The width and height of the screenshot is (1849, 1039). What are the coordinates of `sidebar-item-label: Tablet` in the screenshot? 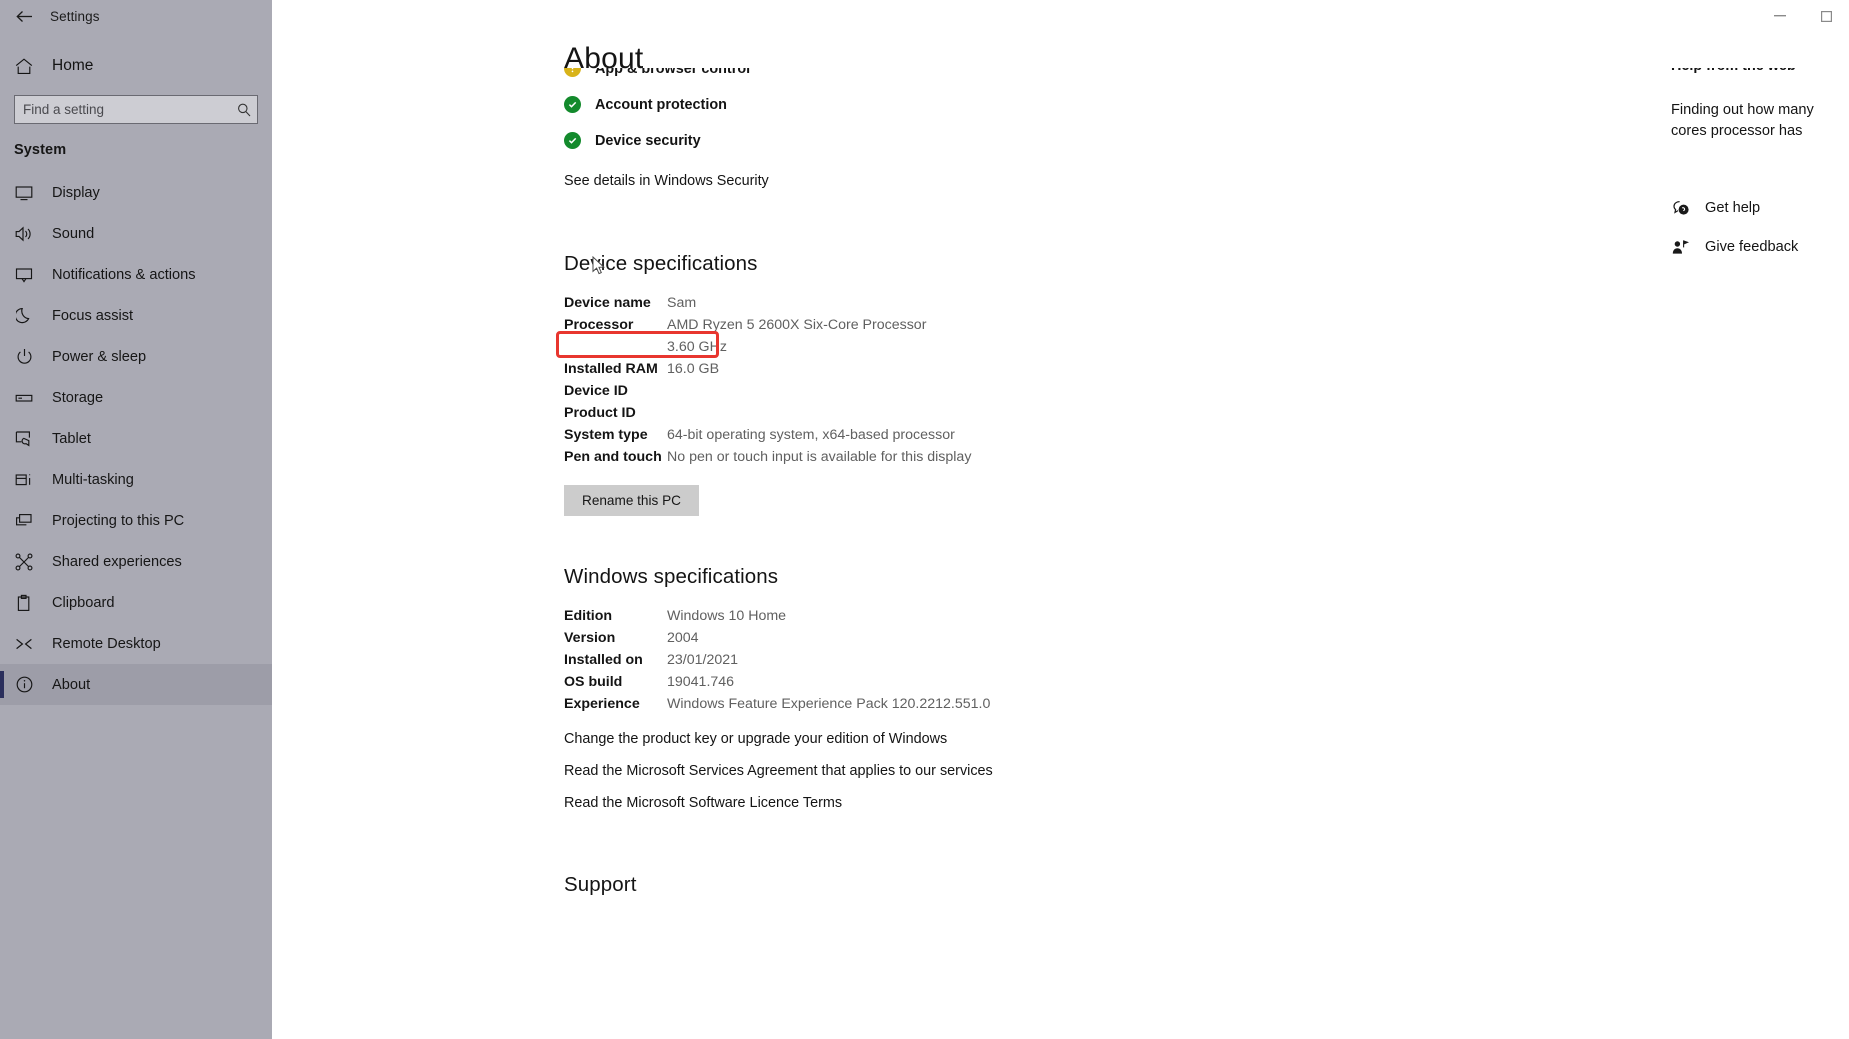 It's located at (71, 438).